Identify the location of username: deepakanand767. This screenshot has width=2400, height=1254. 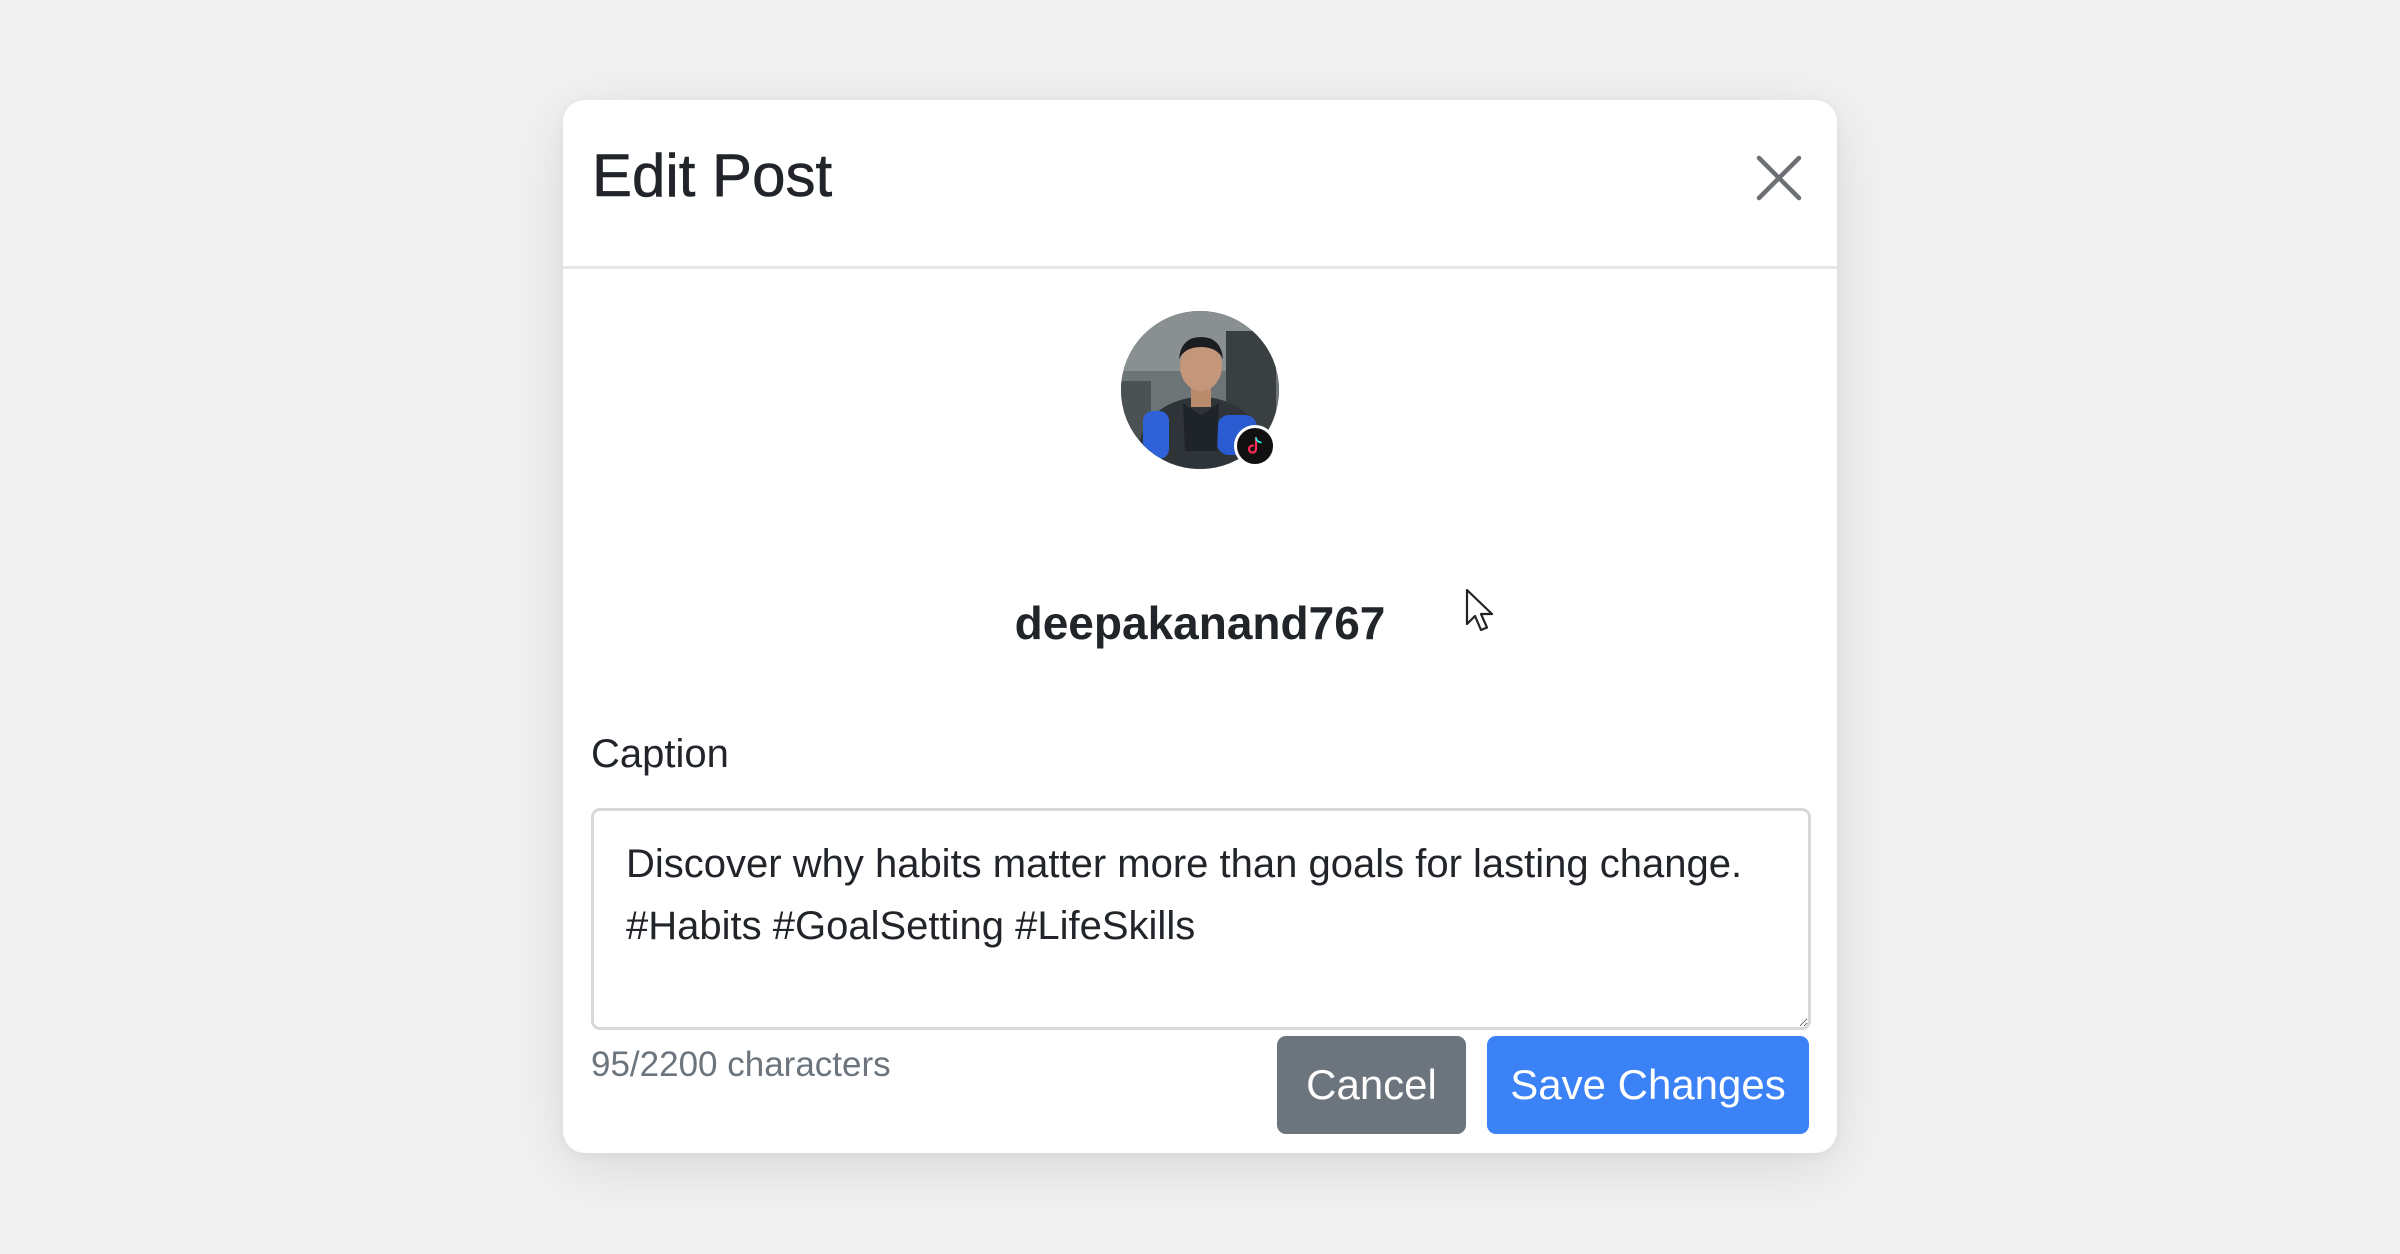
(1200, 623).